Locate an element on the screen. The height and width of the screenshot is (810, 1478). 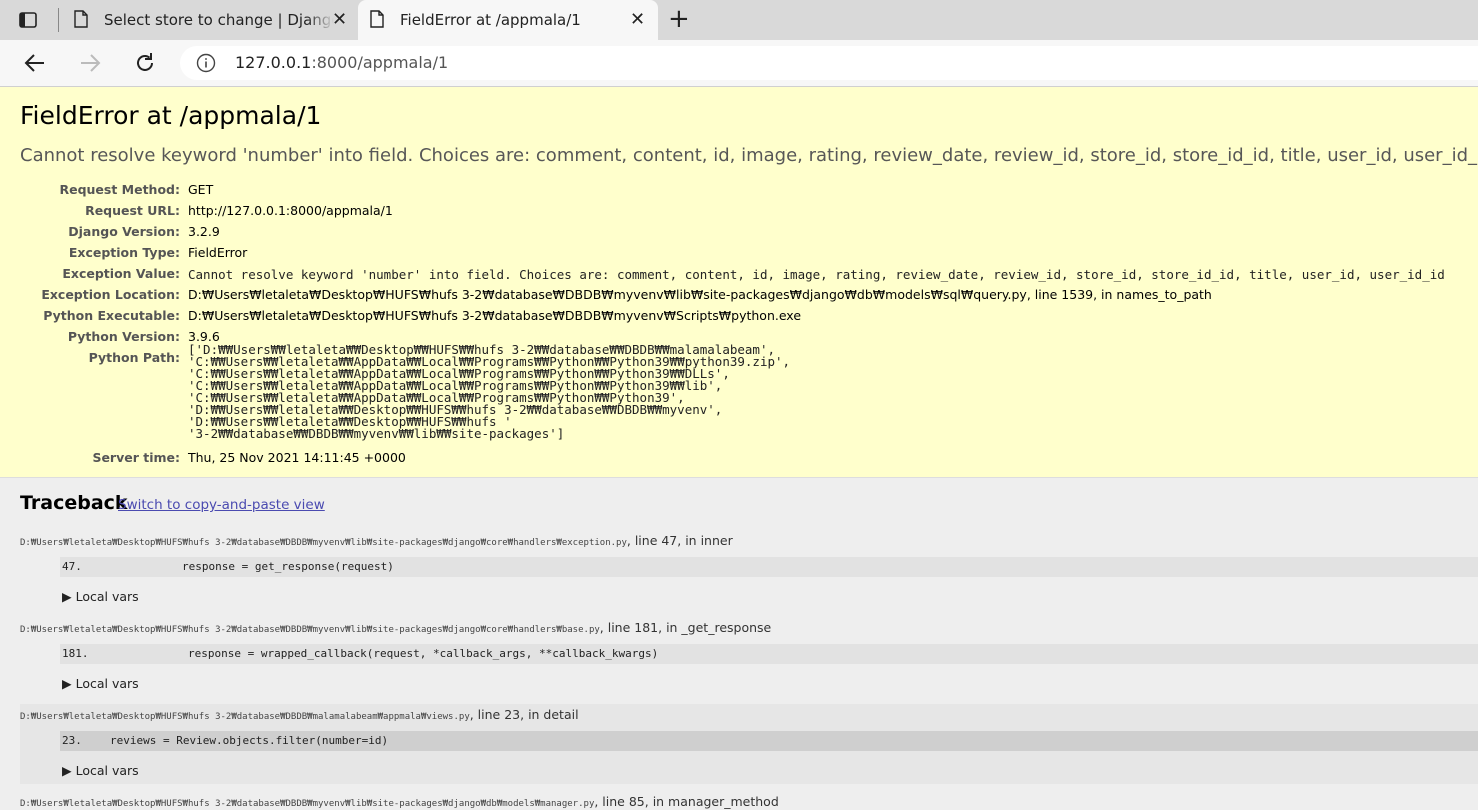
meta-key: Request Method: is located at coordinates (119, 189).